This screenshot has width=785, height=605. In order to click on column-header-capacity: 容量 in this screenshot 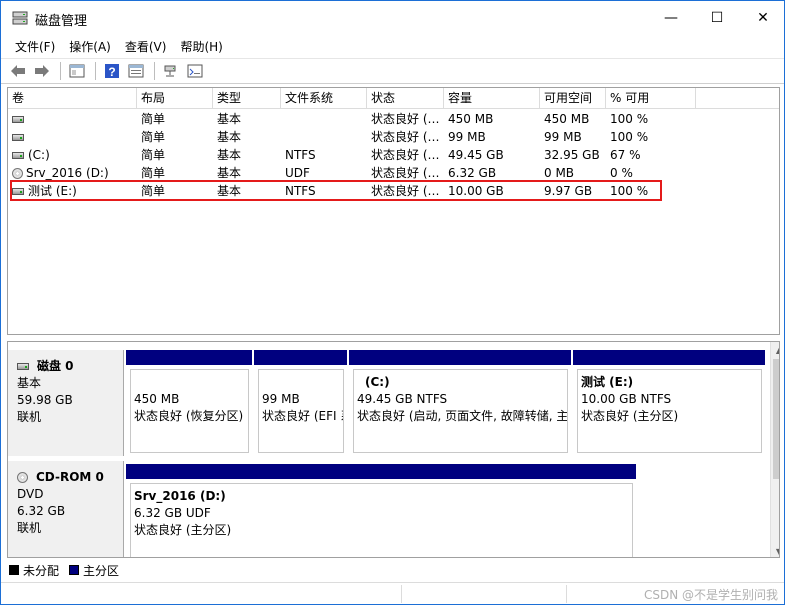, I will do `click(492, 98)`.